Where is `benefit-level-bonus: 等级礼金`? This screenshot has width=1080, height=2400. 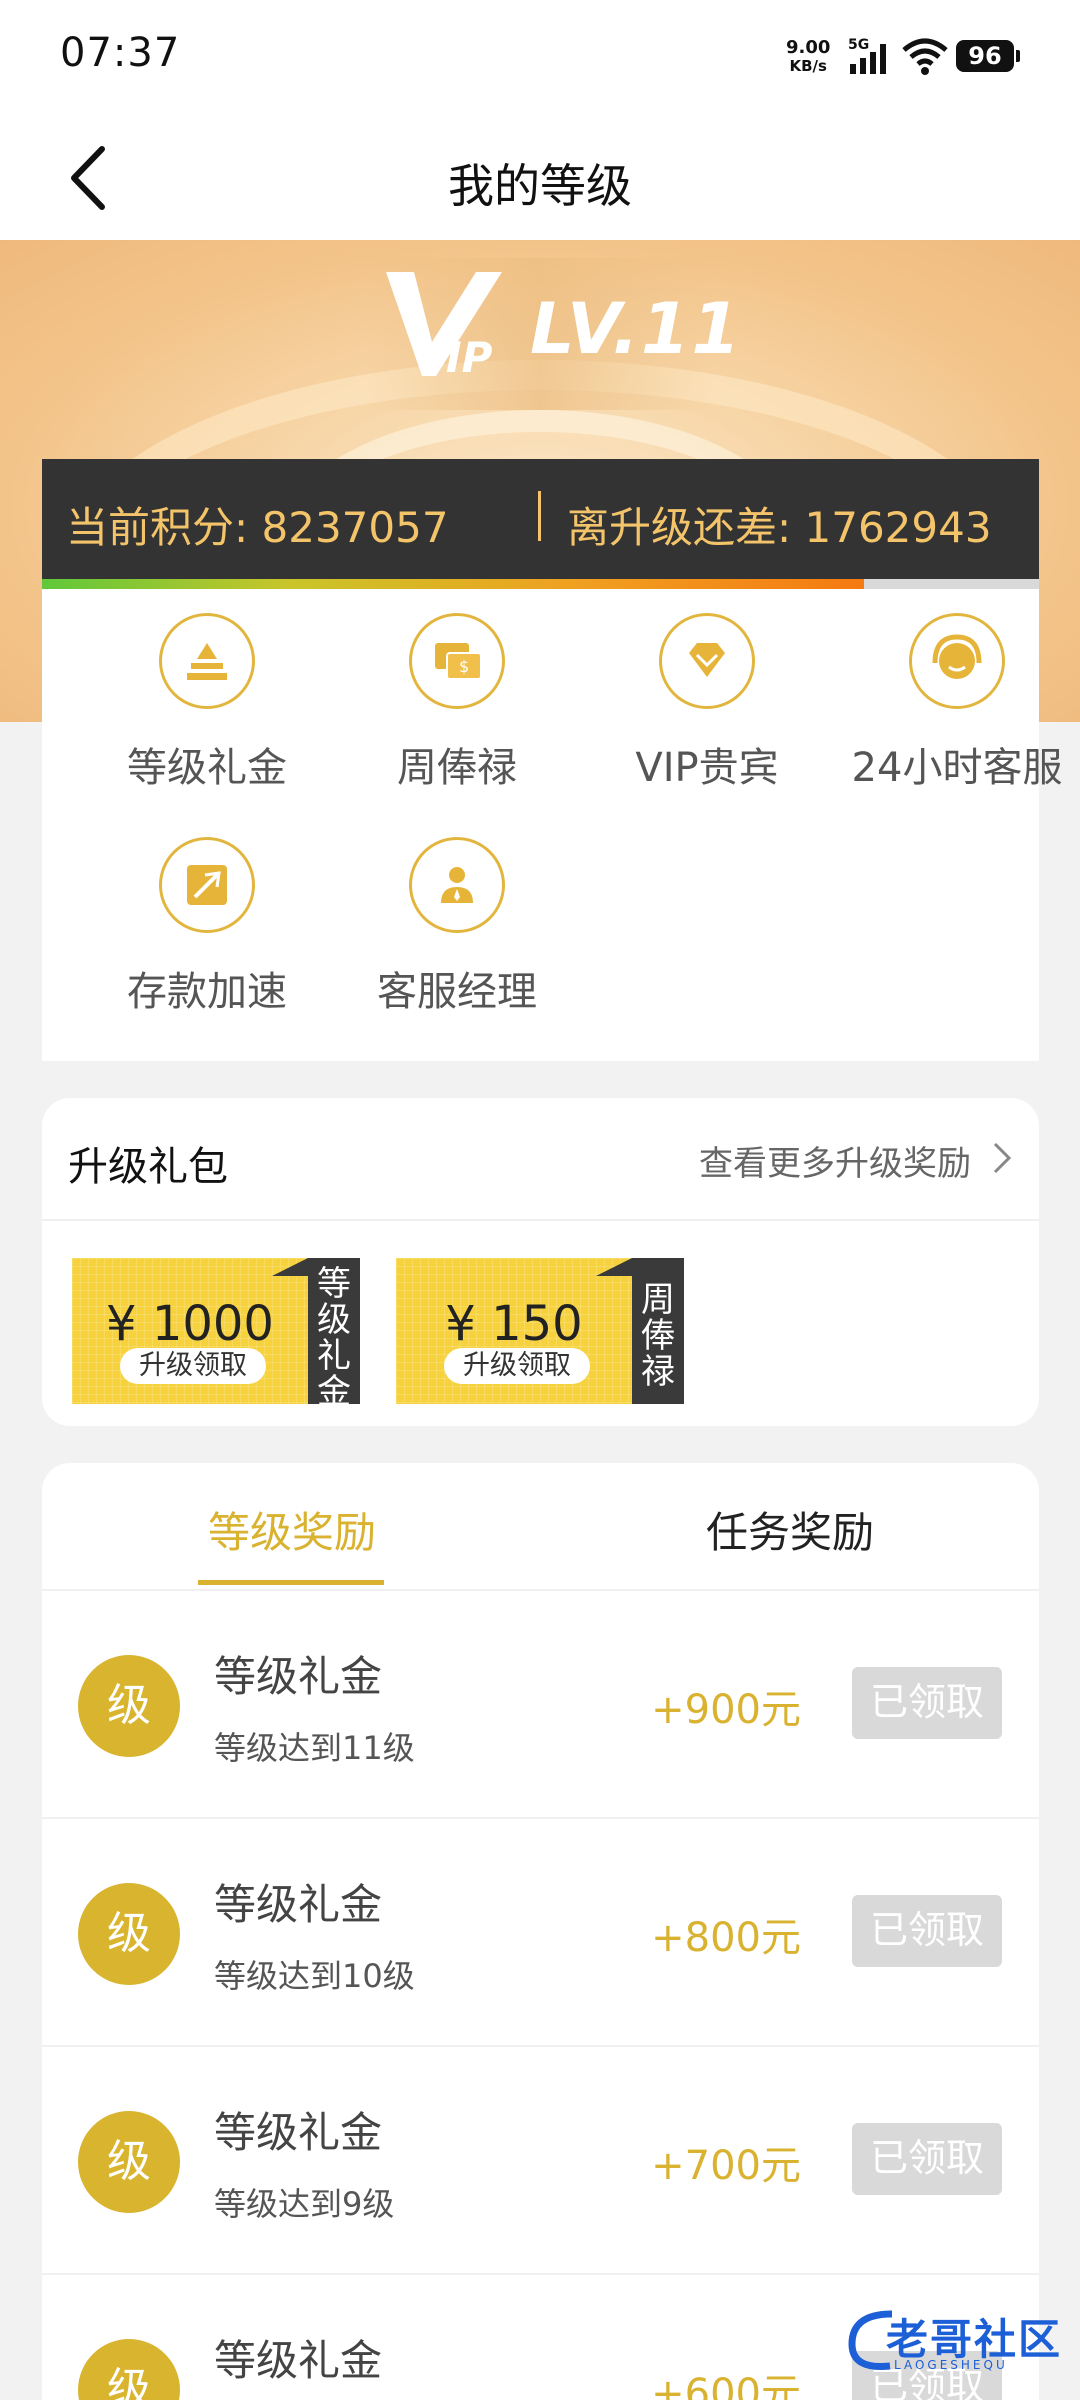 benefit-level-bonus: 等级礼金 is located at coordinates (207, 703).